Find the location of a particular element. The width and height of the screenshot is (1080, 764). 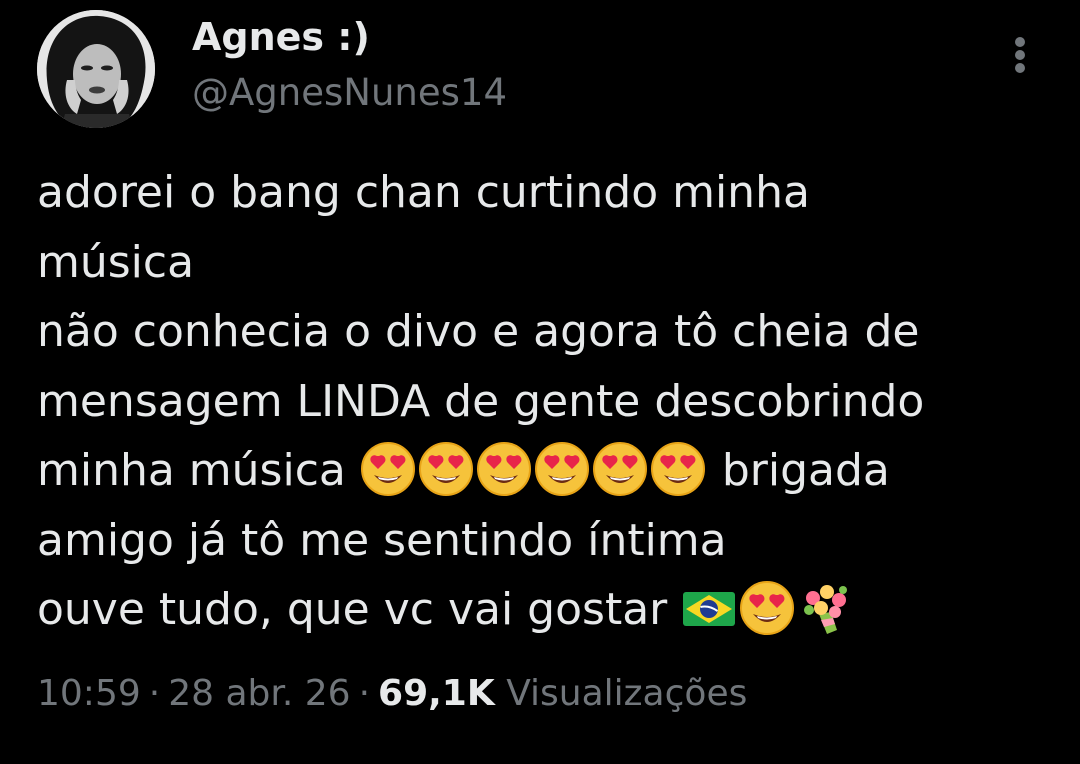

tweet-line: adorei o bang chan curtindo minha is located at coordinates (423, 192).